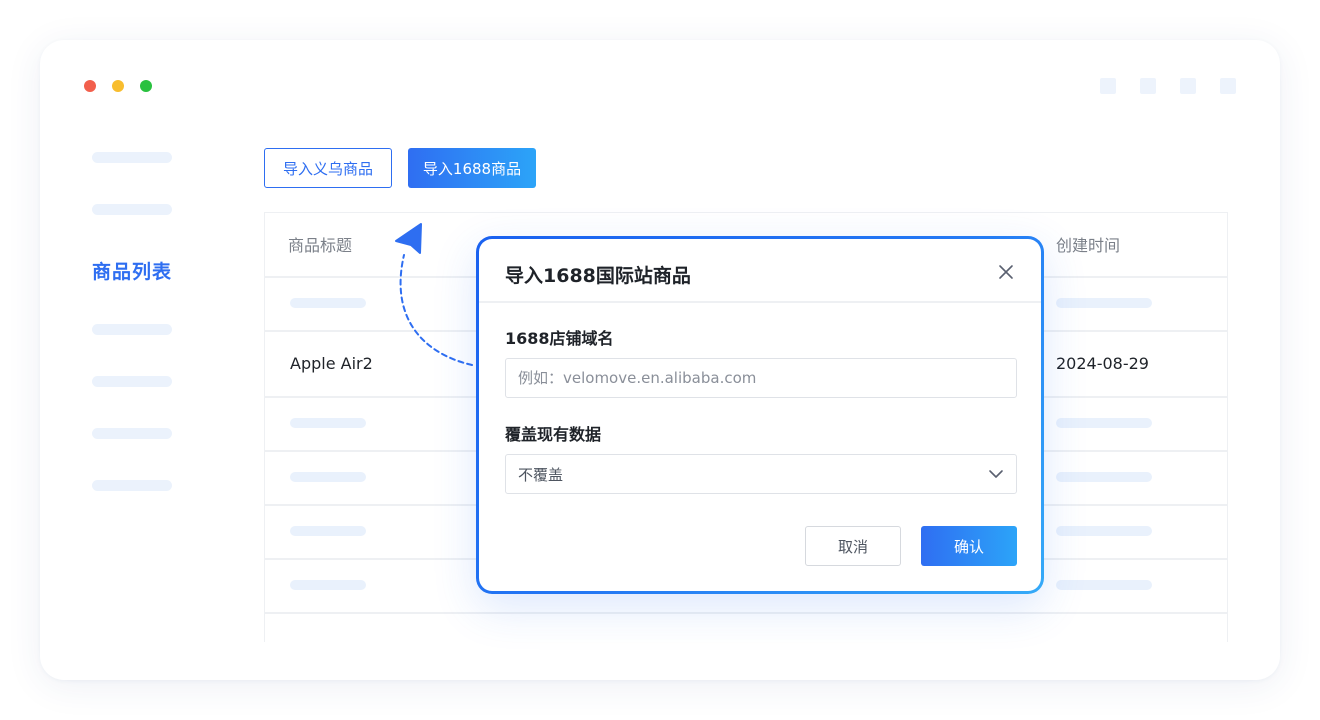 The width and height of the screenshot is (1320, 720). What do you see at coordinates (434, 294) in the screenshot?
I see `pointer-arrow-icon` at bounding box center [434, 294].